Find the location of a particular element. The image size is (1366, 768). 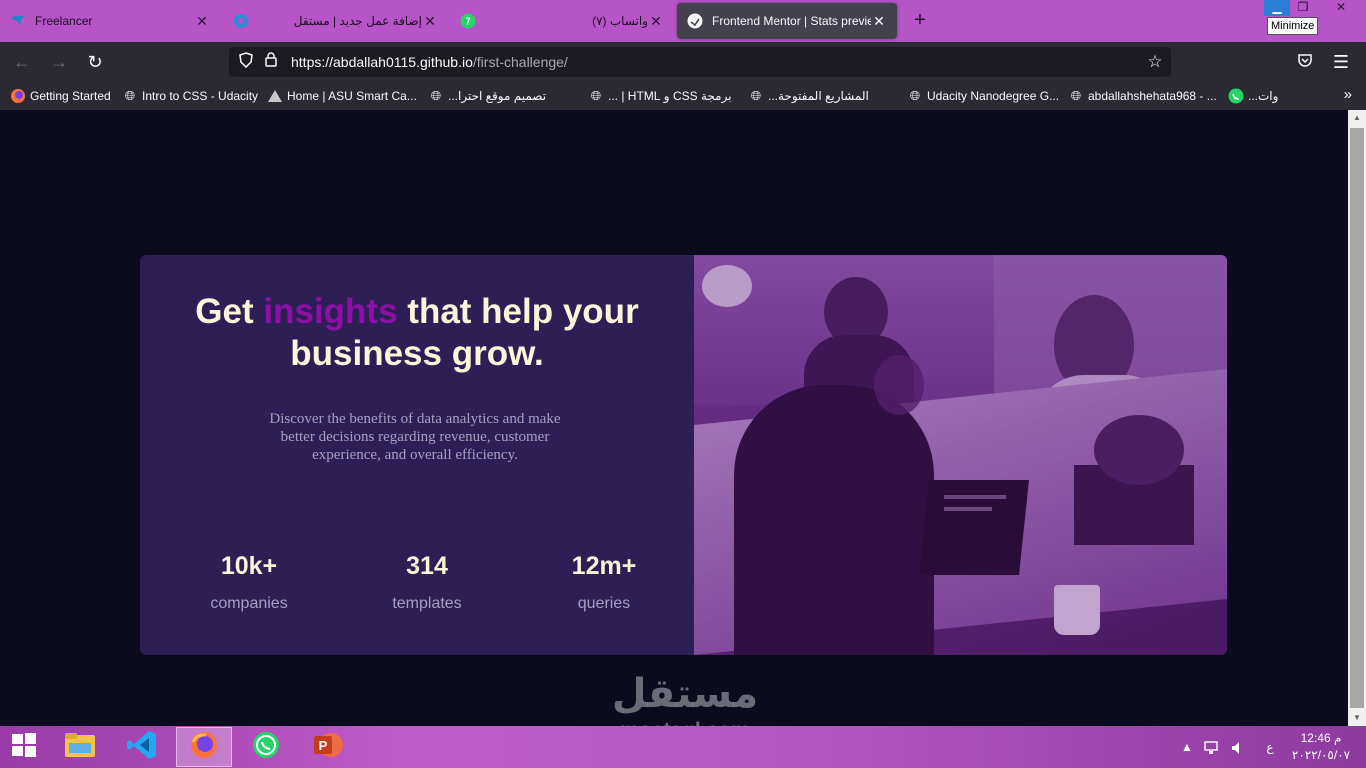

powerpoint-icon: P is located at coordinates (328, 747).